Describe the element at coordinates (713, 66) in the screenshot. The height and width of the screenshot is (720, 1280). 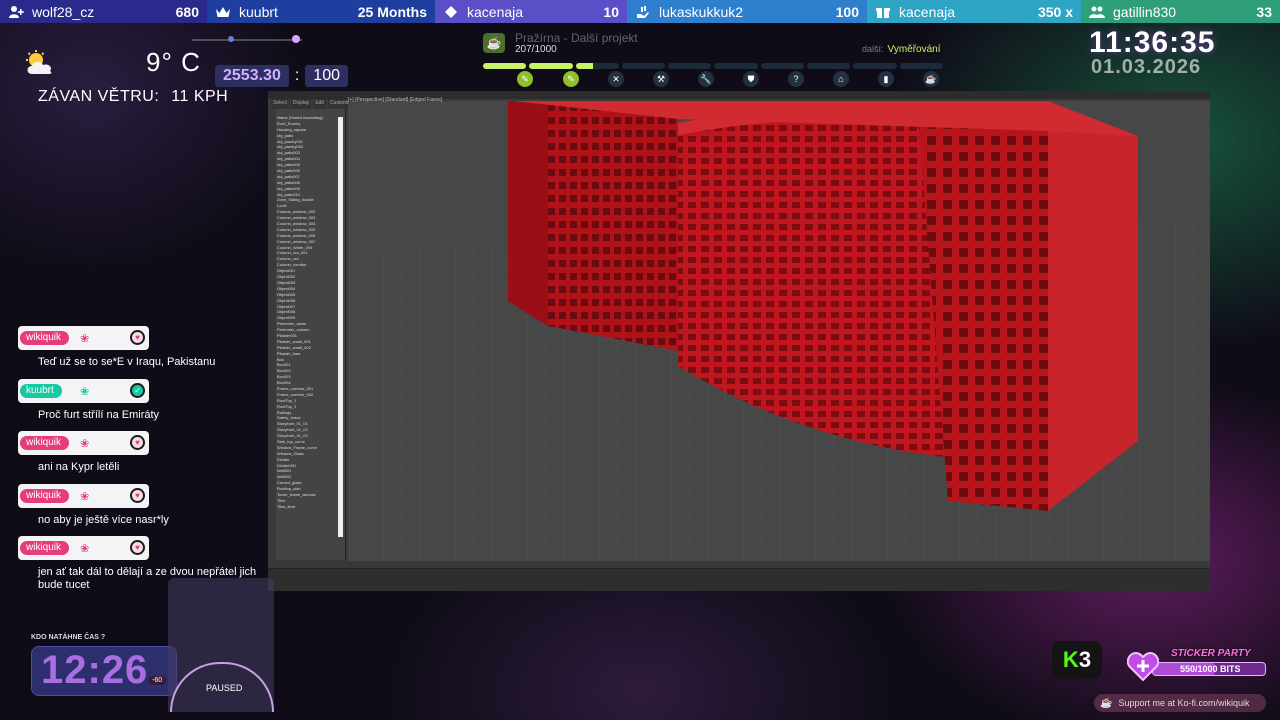
I see `project-progress-bar` at that location.